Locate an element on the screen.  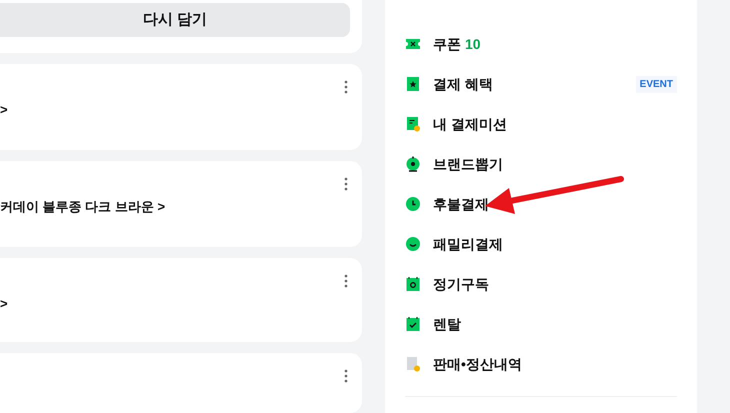
menu-item: 쿠폰 10 is located at coordinates (541, 44).